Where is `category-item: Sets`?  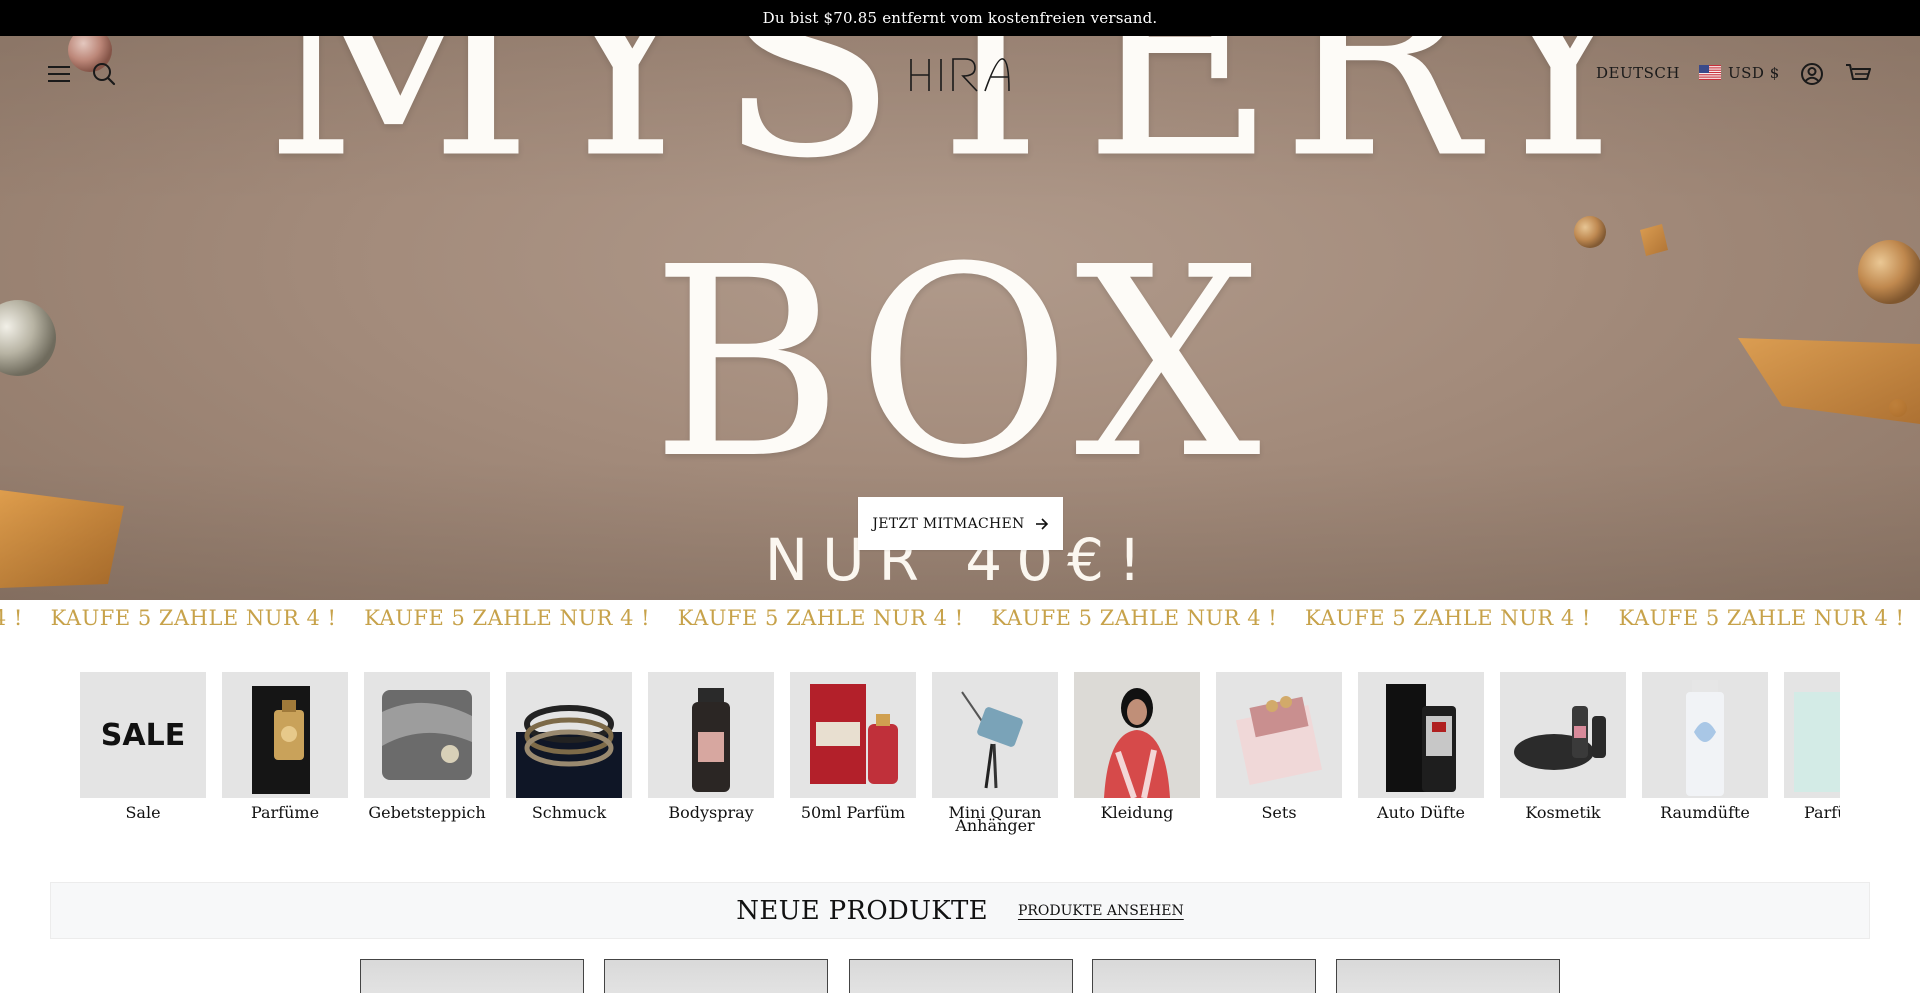 category-item: Sets is located at coordinates (1279, 747).